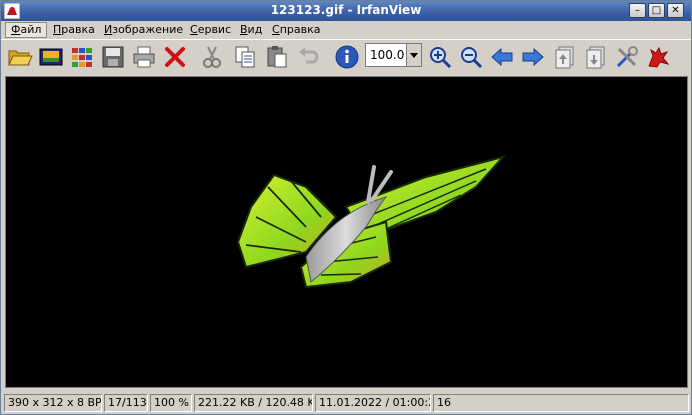  I want to click on print-icon, so click(144, 57).